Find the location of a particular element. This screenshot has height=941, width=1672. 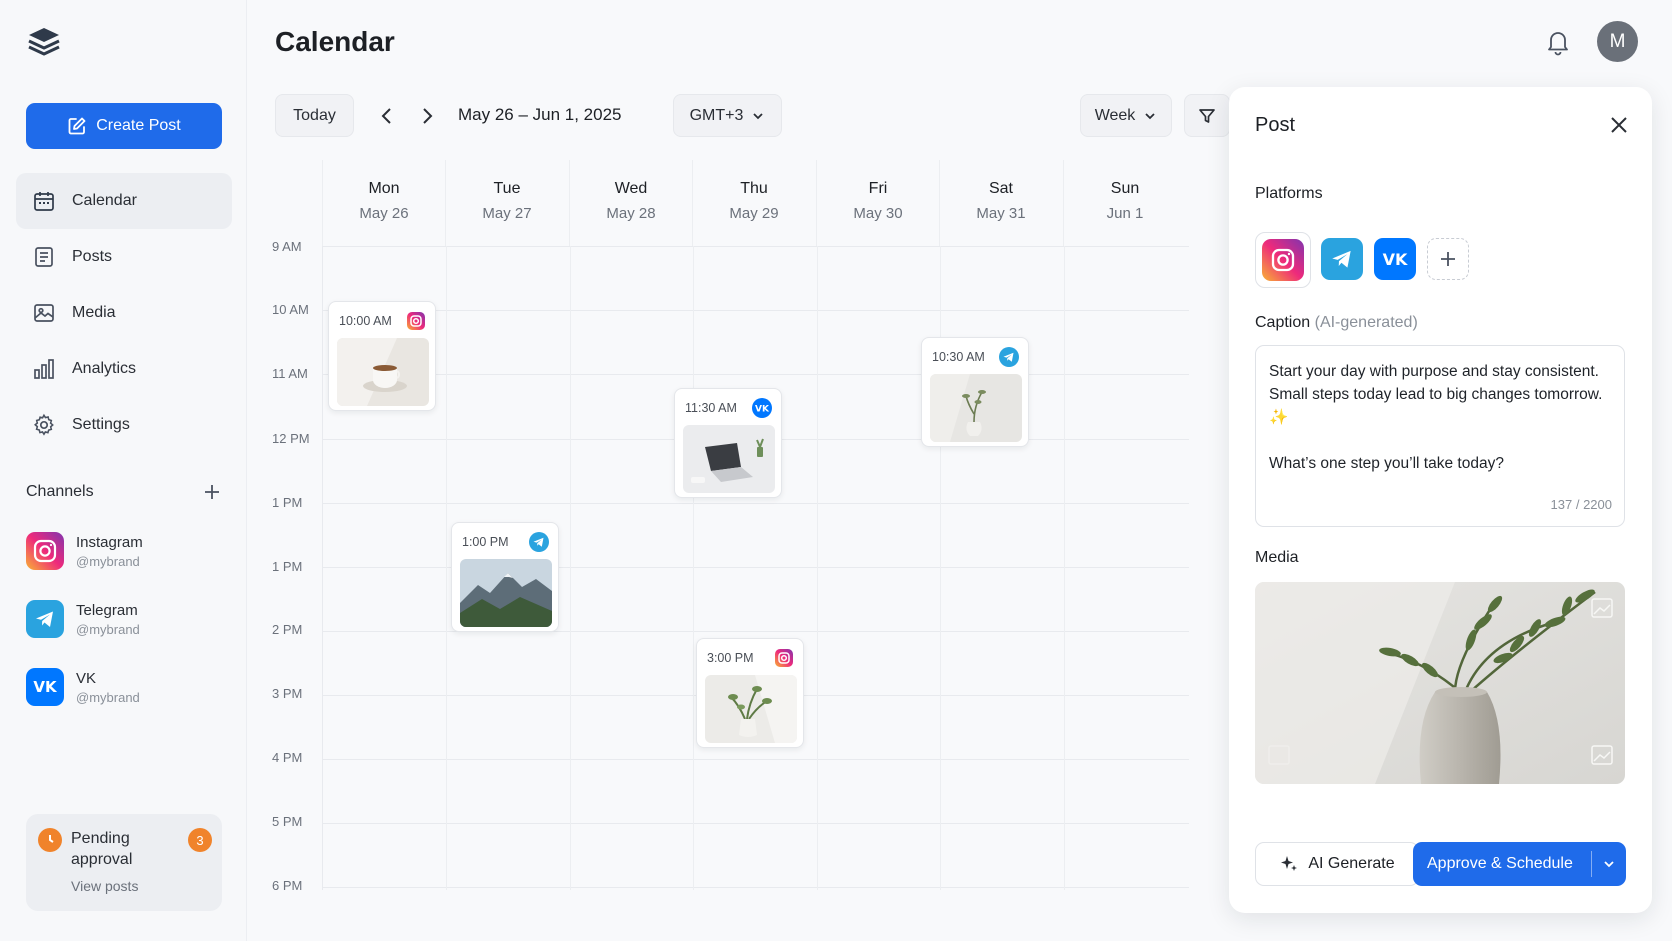

channels-header: Channels is located at coordinates (124, 492).